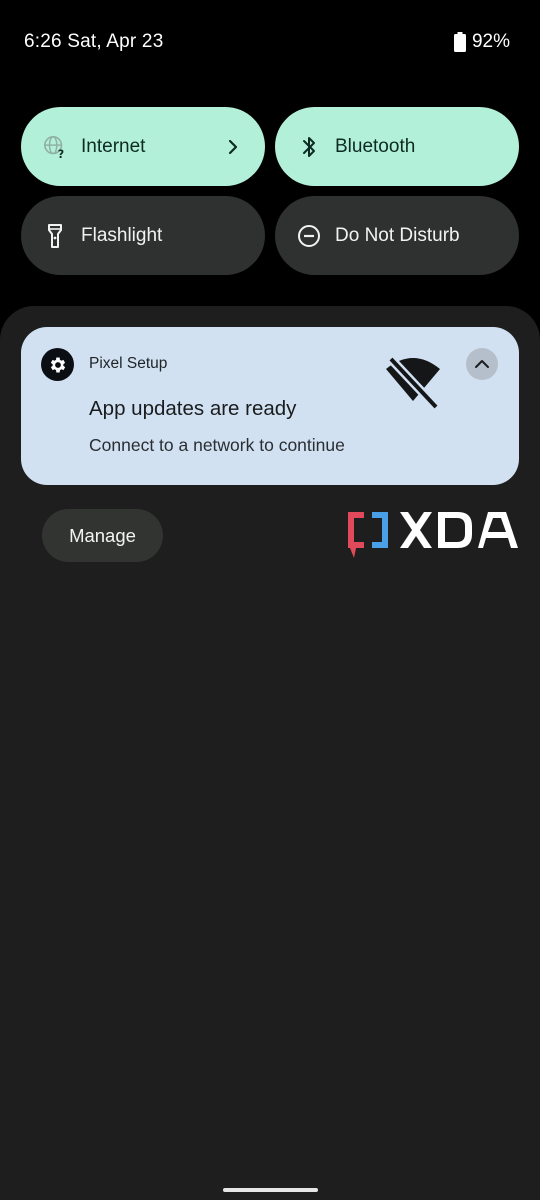 The image size is (540, 1200). I want to click on tile-internet: ? Internet, so click(143, 146).